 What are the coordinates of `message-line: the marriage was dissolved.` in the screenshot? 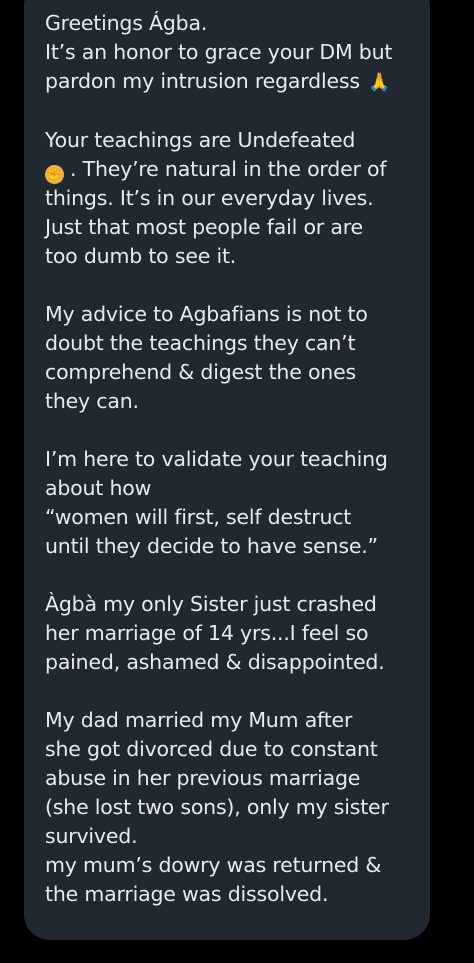 It's located at (187, 894).